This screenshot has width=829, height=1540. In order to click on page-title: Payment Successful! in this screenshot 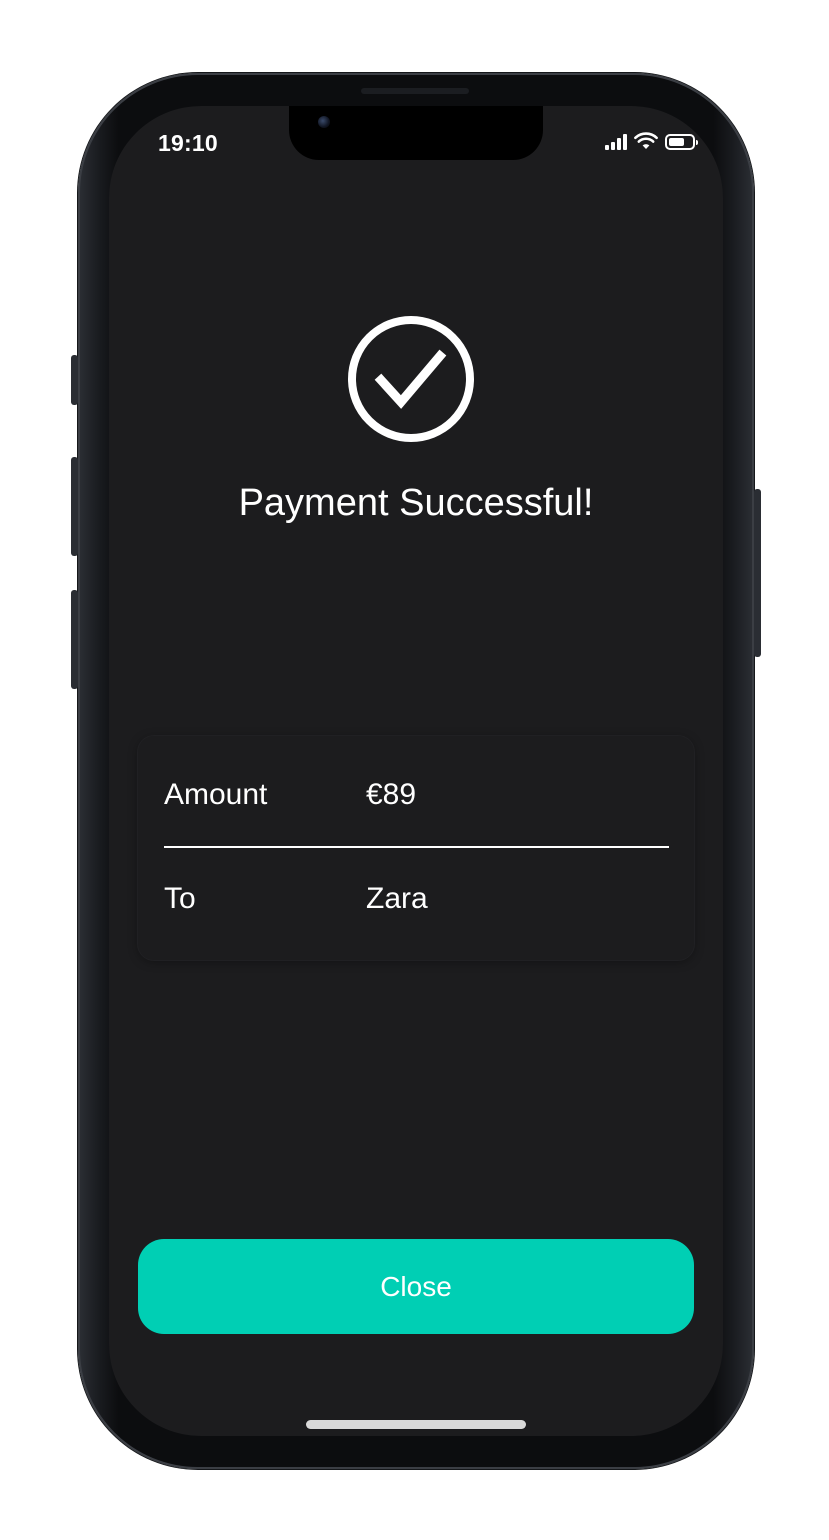, I will do `click(416, 503)`.